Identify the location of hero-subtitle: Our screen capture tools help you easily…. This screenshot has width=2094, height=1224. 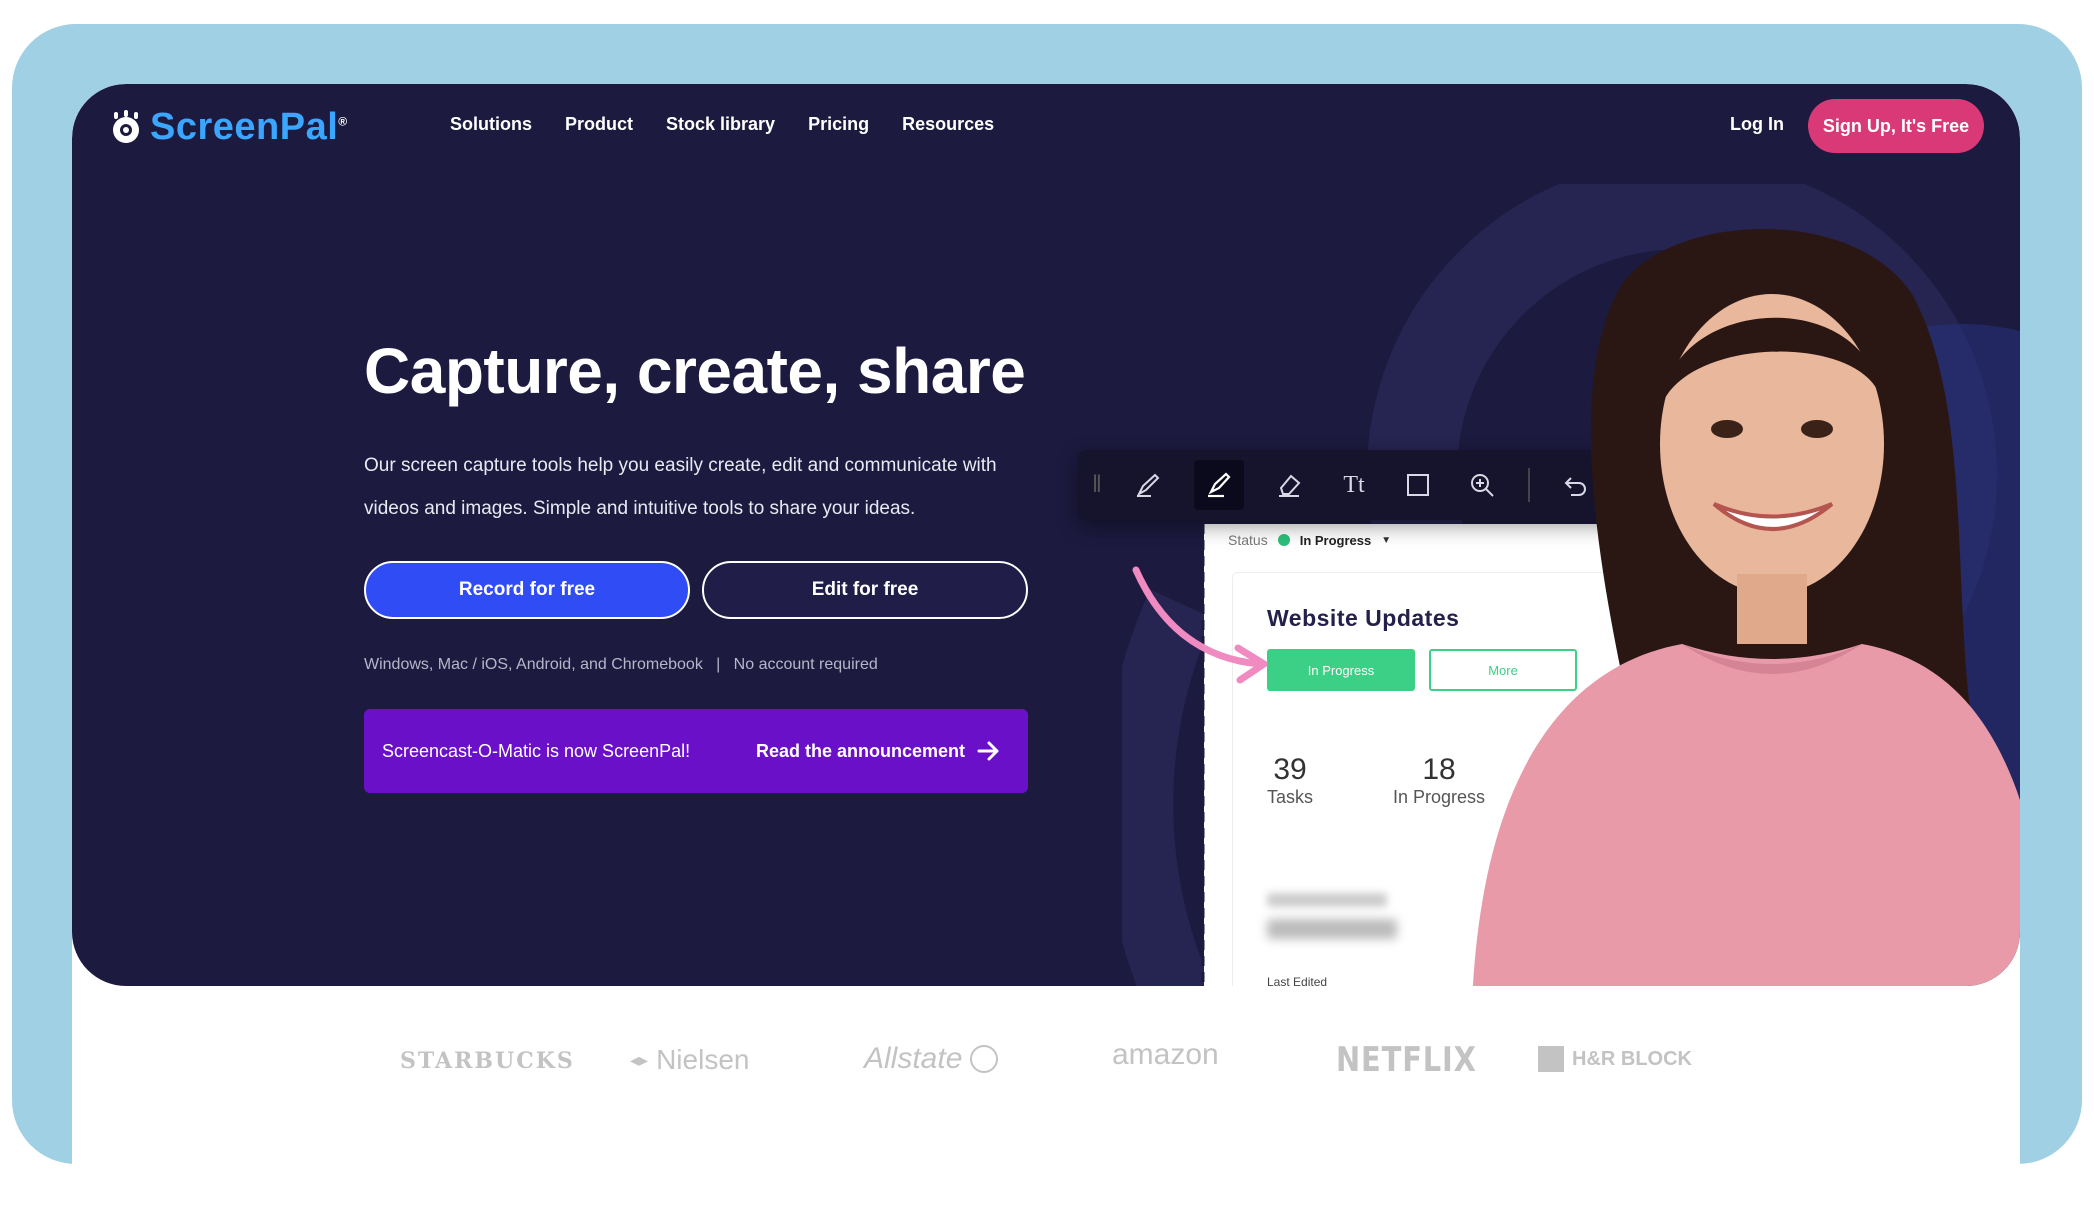
(680, 487).